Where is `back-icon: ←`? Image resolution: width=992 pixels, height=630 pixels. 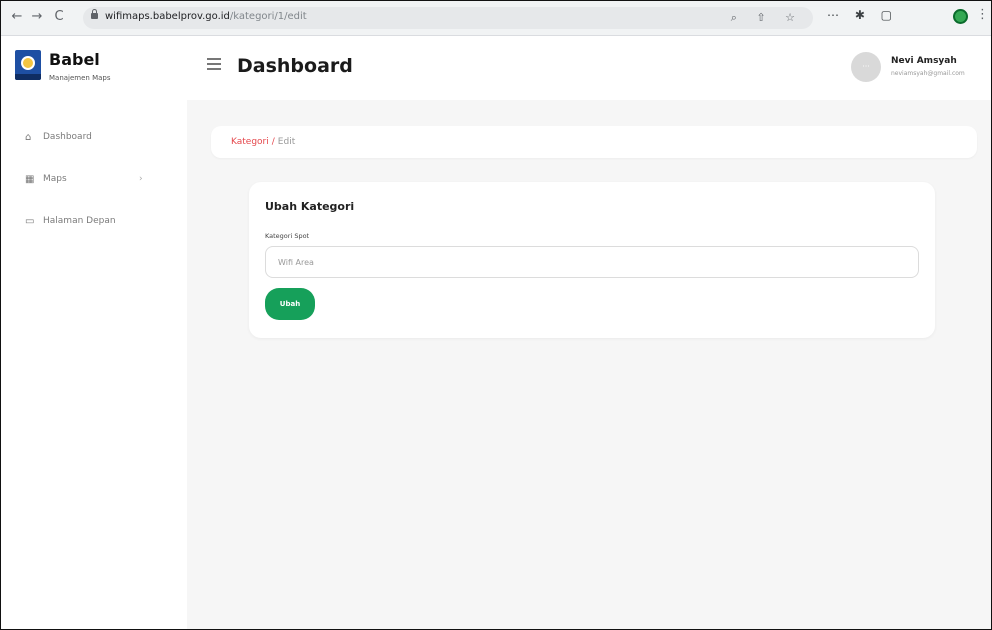 back-icon: ← is located at coordinates (17, 17).